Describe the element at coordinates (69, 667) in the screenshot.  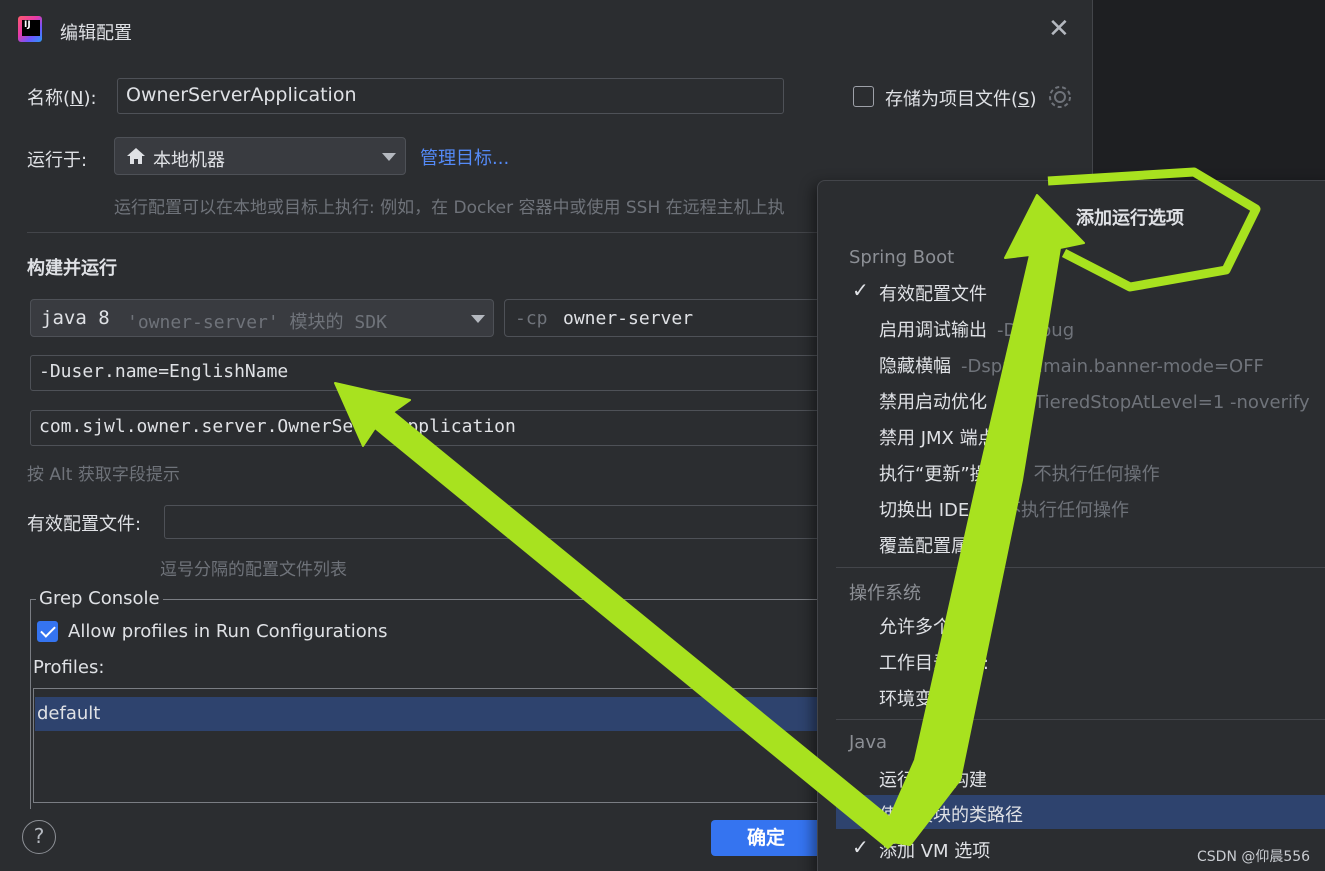
I see `profiles-label: Profiles:` at that location.